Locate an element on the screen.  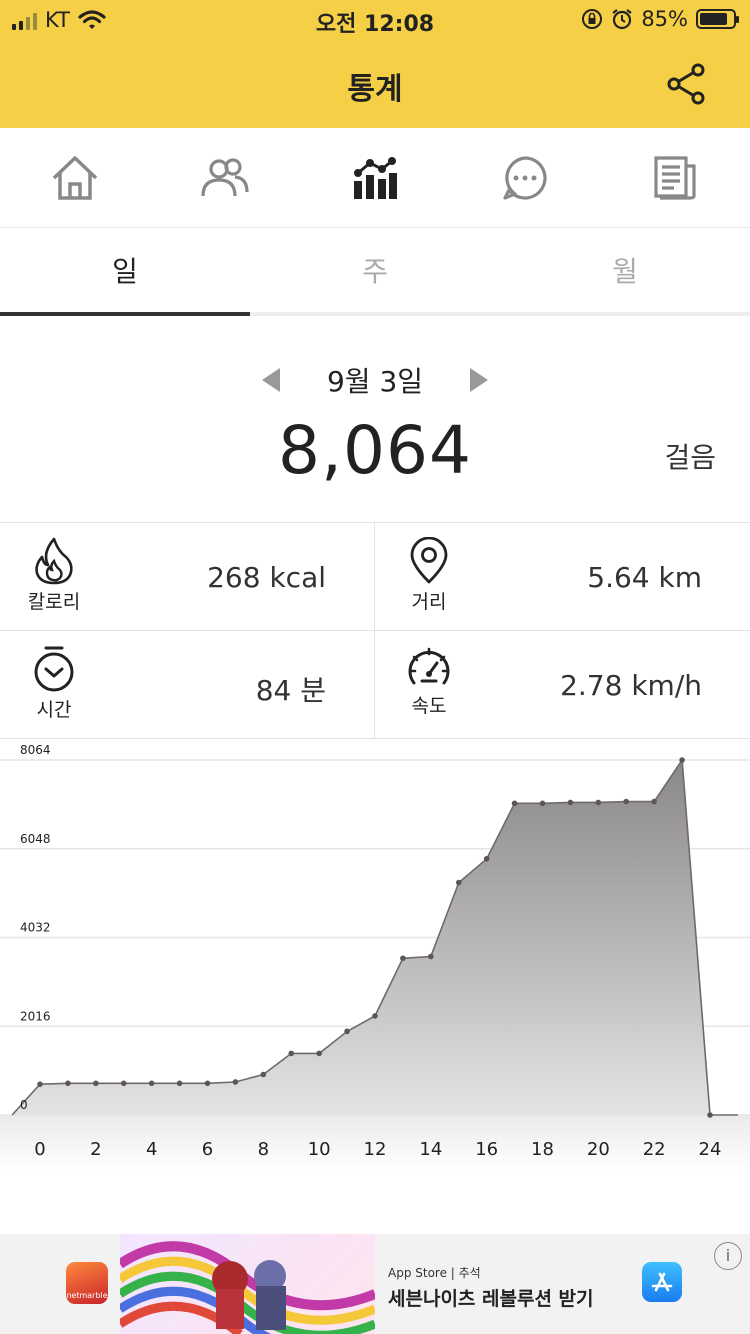
step-unit: 걸음 is located at coordinates (690, 457).